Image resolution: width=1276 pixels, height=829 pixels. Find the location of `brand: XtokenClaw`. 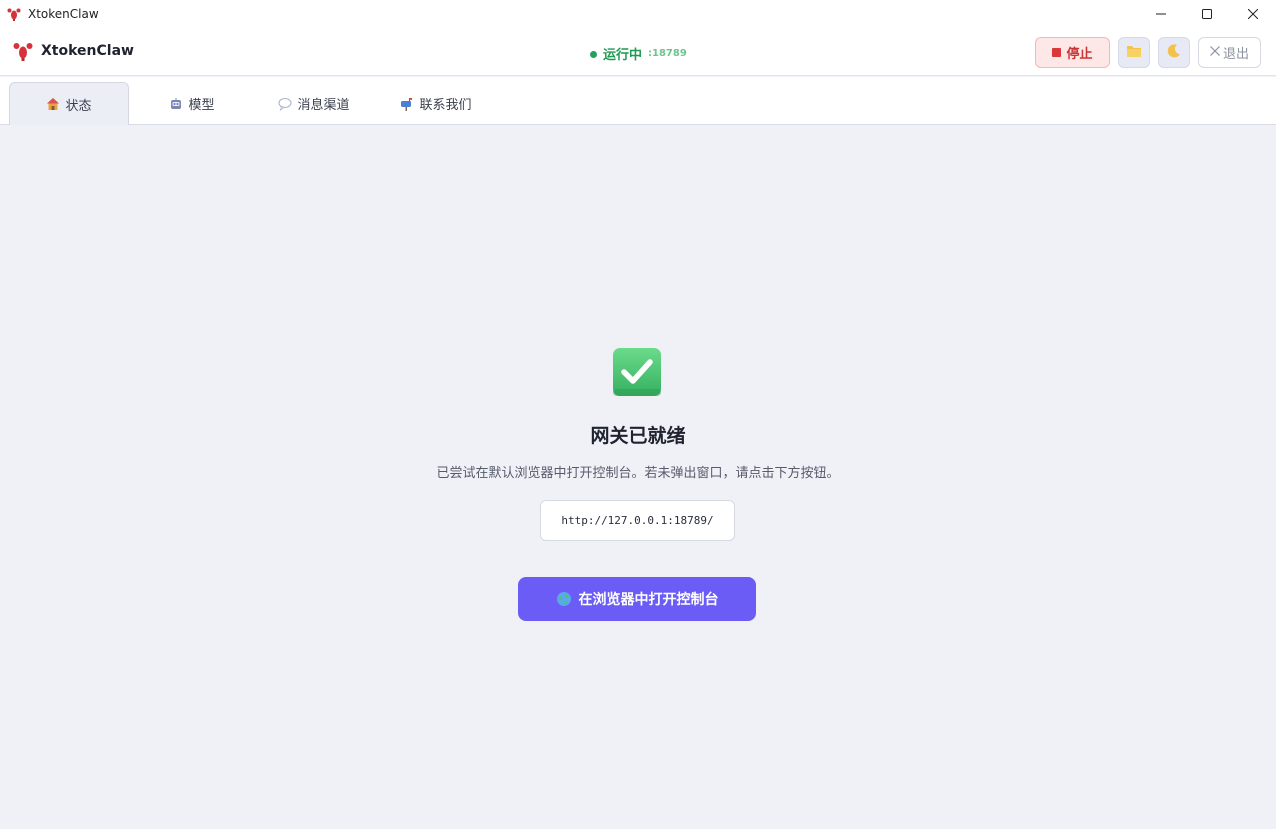

brand: XtokenClaw is located at coordinates (73, 51).